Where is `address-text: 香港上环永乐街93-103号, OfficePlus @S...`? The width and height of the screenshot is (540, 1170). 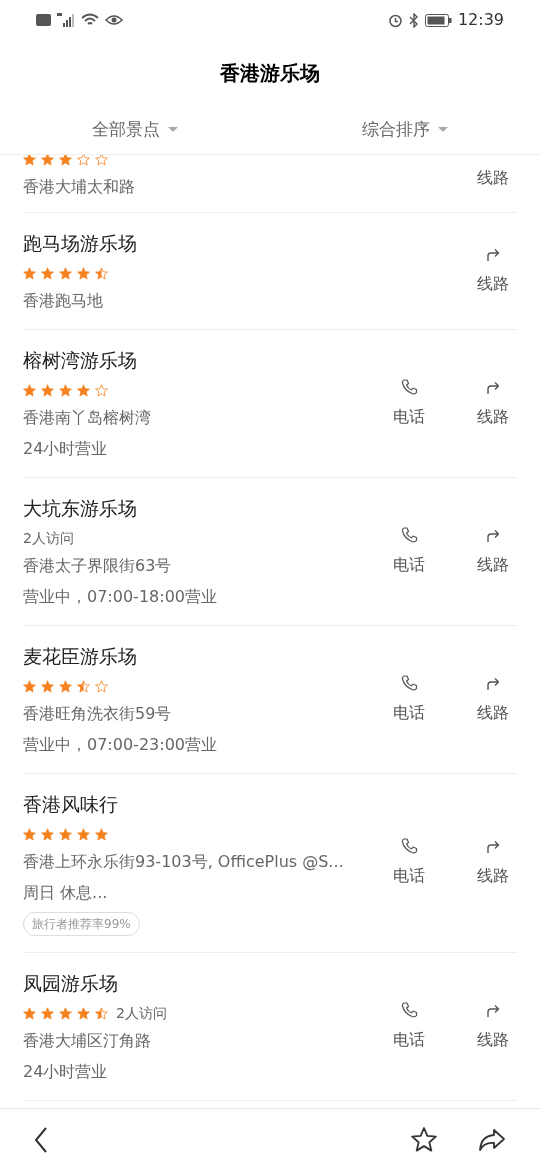 address-text: 香港上环永乐街93-103号, OfficePlus @S... is located at coordinates (184, 862).